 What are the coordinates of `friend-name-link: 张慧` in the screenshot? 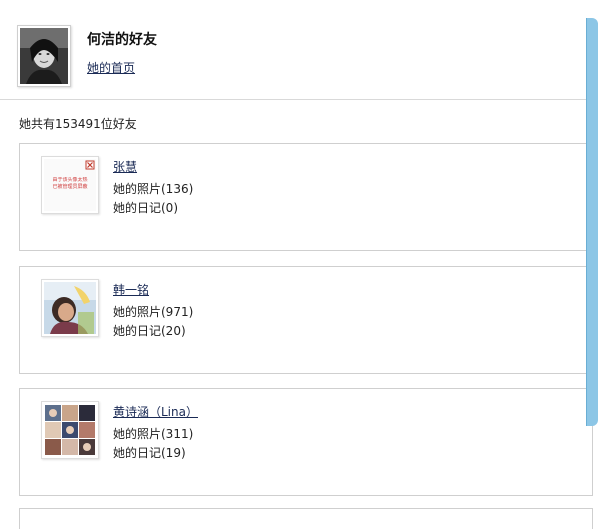 It's located at (125, 166).